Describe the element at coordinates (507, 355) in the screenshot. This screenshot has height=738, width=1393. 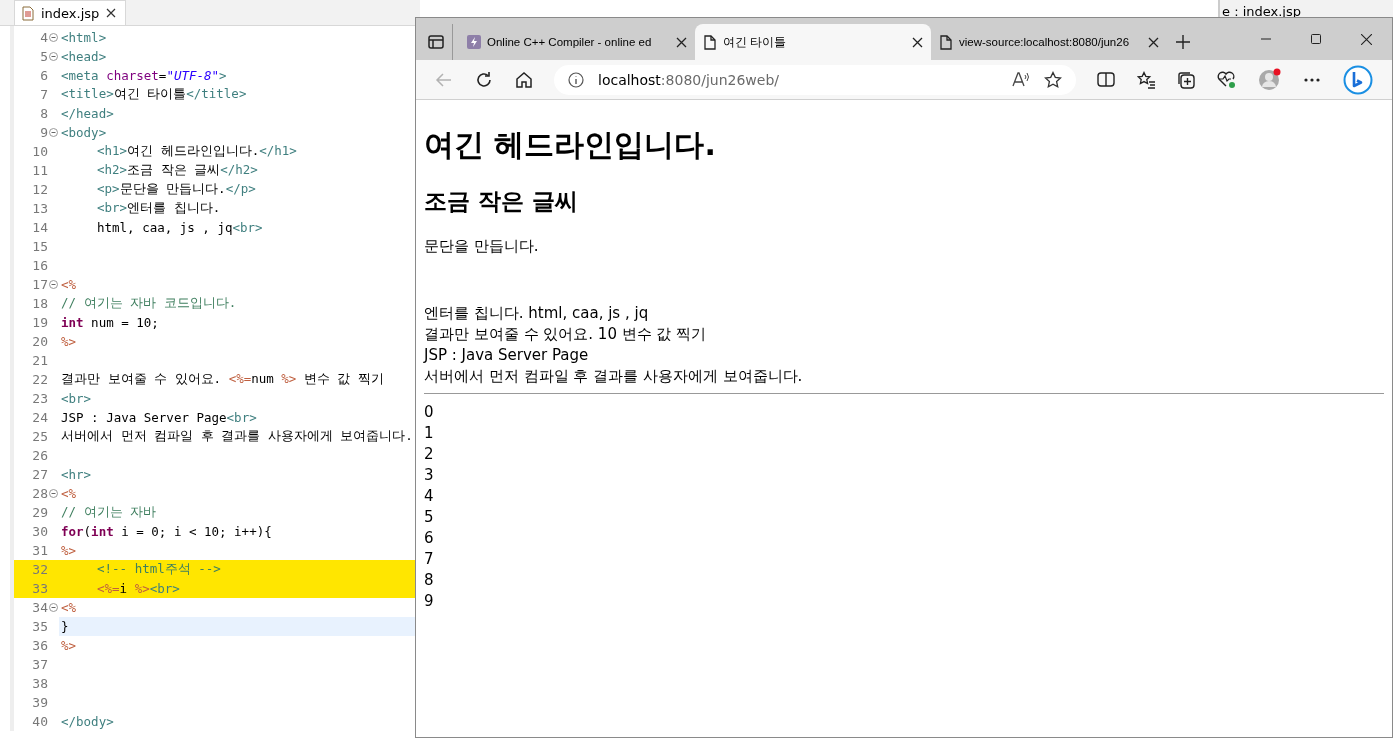
I see `text-line: JSP : Java Server Page` at that location.